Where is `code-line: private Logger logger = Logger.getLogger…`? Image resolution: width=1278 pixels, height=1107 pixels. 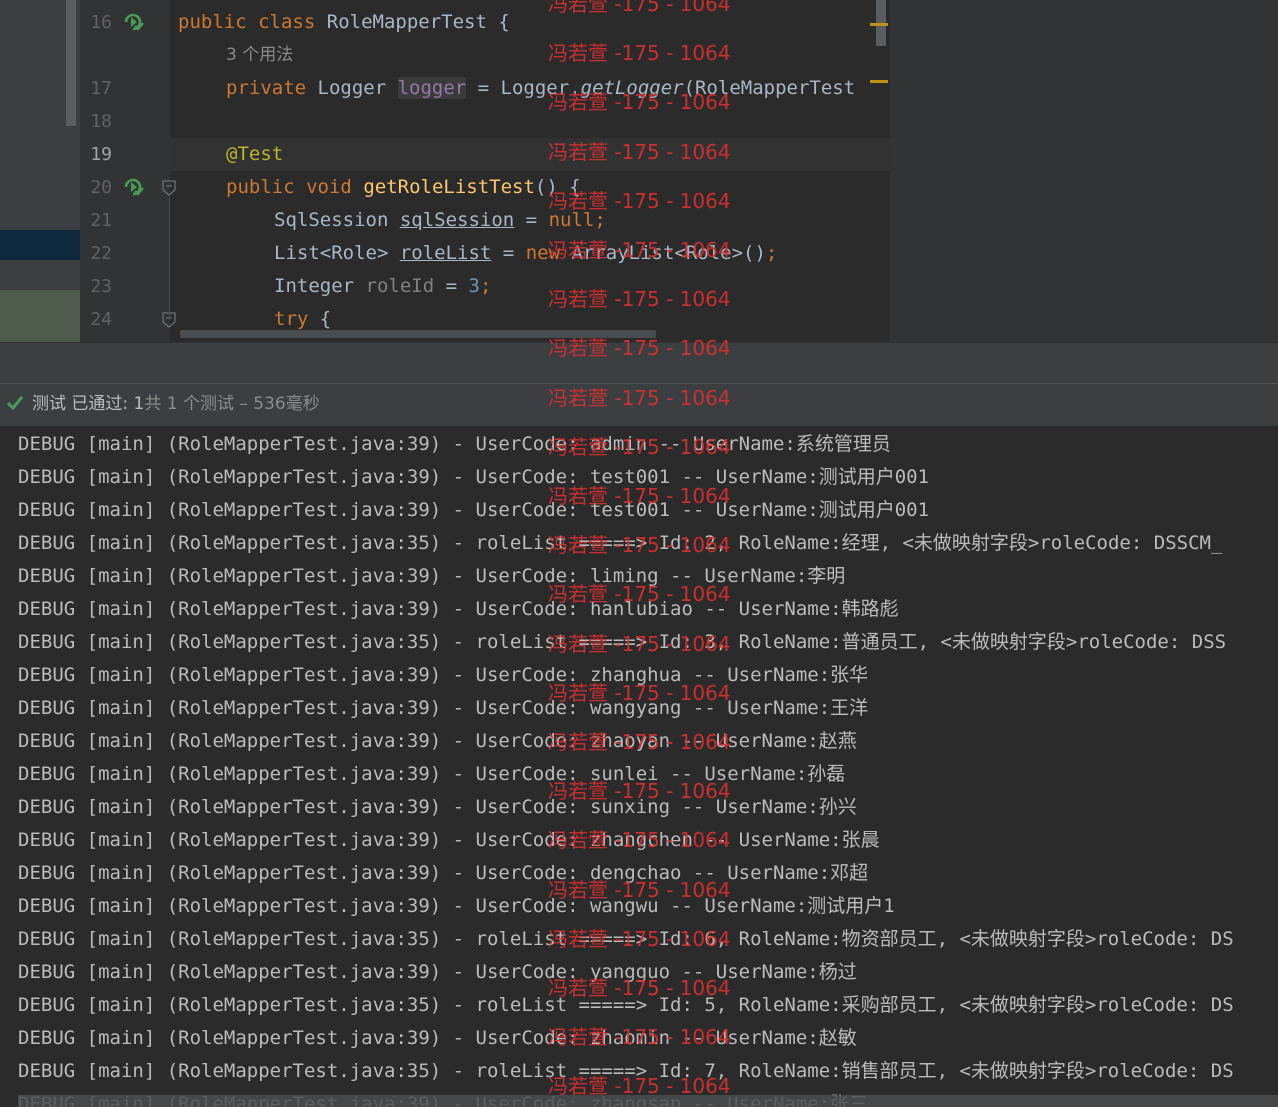 code-line: private Logger logger = Logger.getLogger… is located at coordinates (541, 88).